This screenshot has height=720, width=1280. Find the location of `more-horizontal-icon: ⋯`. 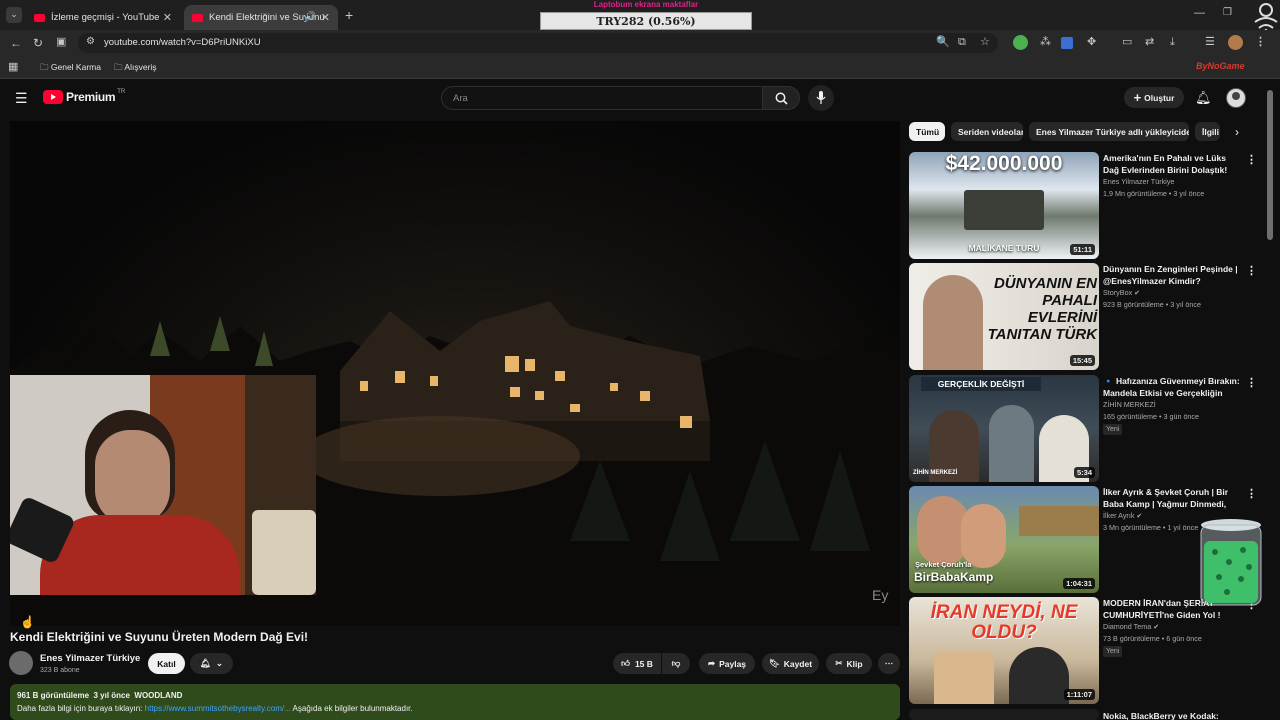

more-horizontal-icon: ⋯ is located at coordinates (889, 663).